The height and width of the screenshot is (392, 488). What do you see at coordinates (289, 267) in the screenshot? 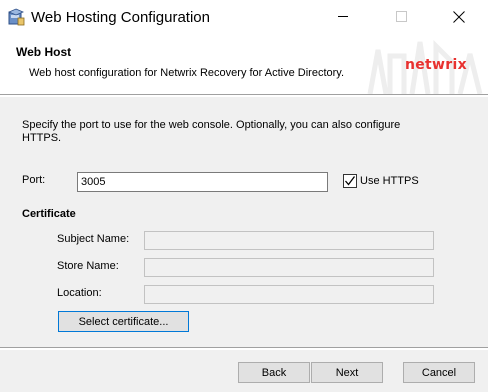
I see `store-name-field` at bounding box center [289, 267].